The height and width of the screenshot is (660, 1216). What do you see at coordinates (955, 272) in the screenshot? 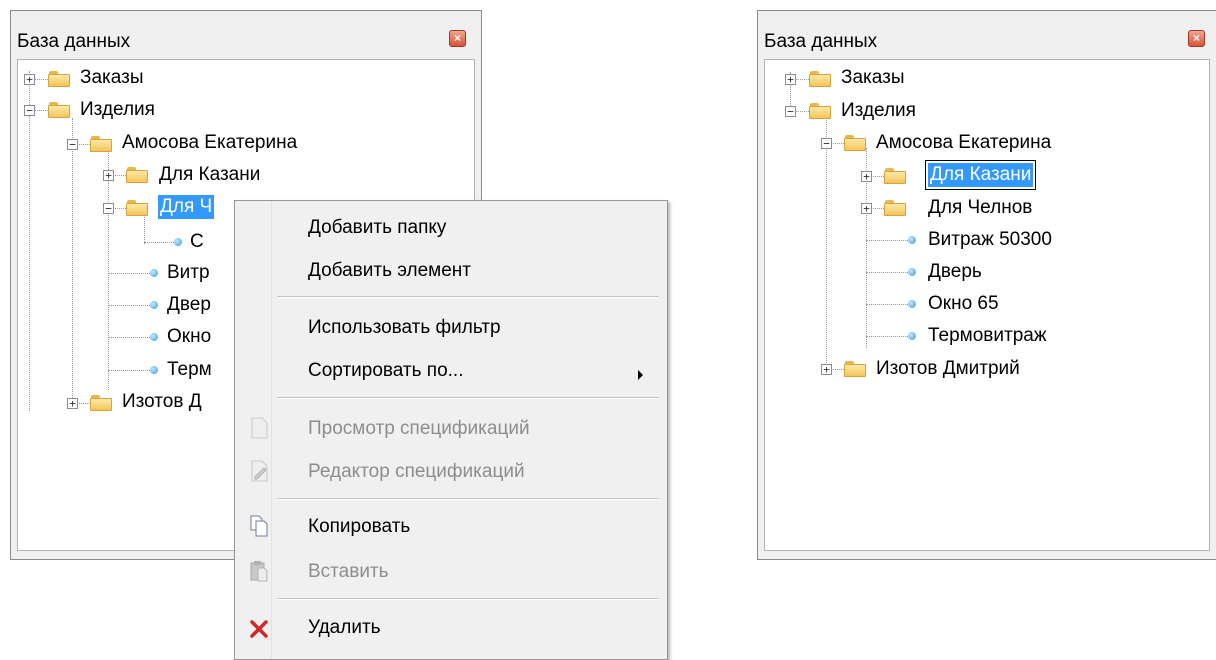
I see `tree-item-dver: Дверь` at bounding box center [955, 272].